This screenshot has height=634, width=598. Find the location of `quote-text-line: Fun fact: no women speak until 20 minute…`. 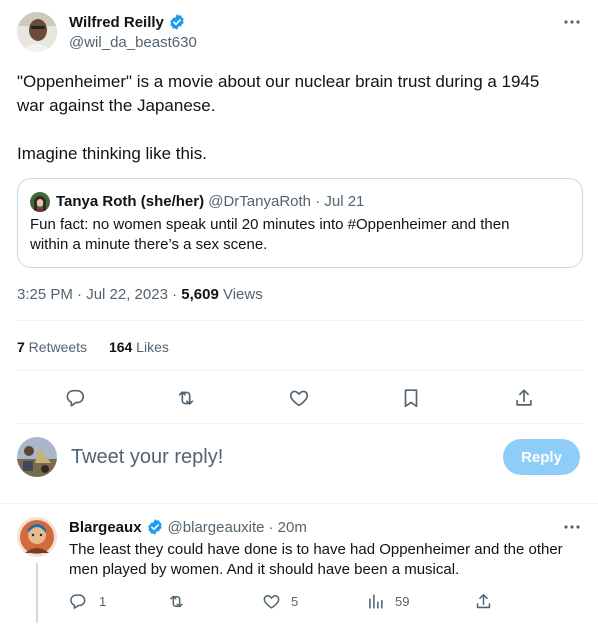

quote-text-line: Fun fact: no women speak until 20 minute… is located at coordinates (270, 224).